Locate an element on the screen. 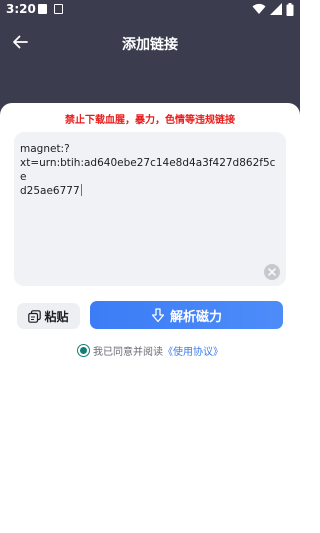 Image resolution: width=320 pixels, height=533 pixels. signal-icon is located at coordinates (276, 9).